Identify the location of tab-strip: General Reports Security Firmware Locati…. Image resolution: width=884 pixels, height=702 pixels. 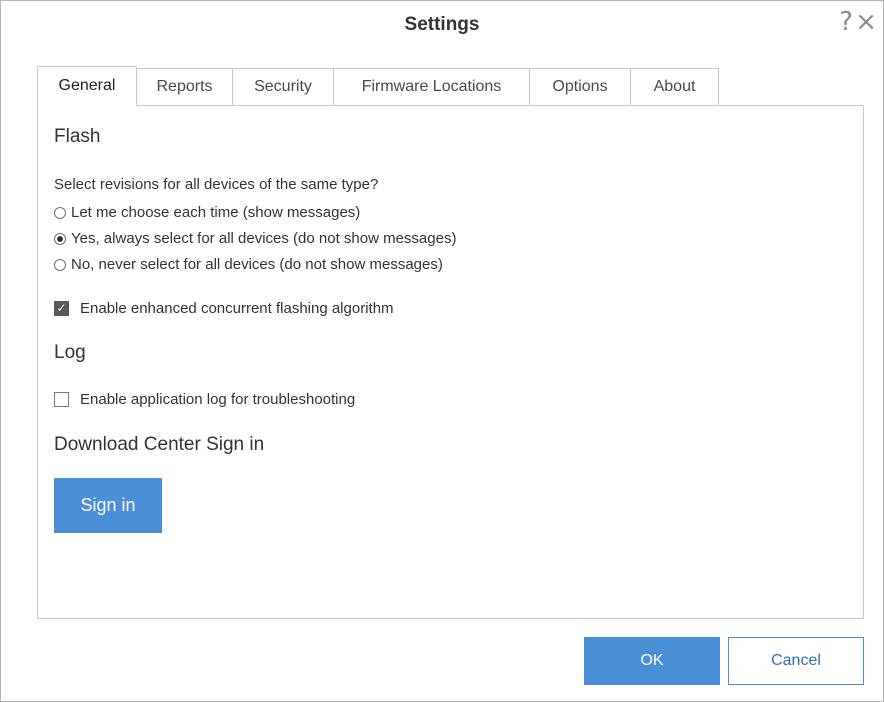
(378, 86).